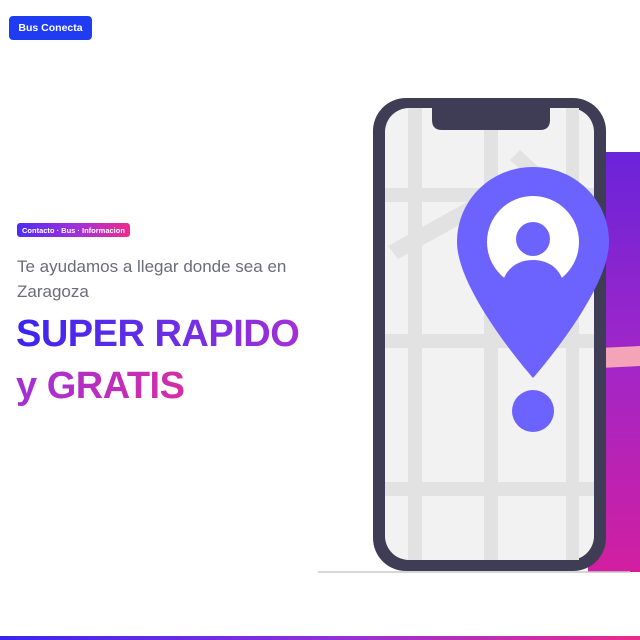 This screenshot has width=640, height=640. What do you see at coordinates (320, 638) in the screenshot?
I see `bottom-accent-bar` at bounding box center [320, 638].